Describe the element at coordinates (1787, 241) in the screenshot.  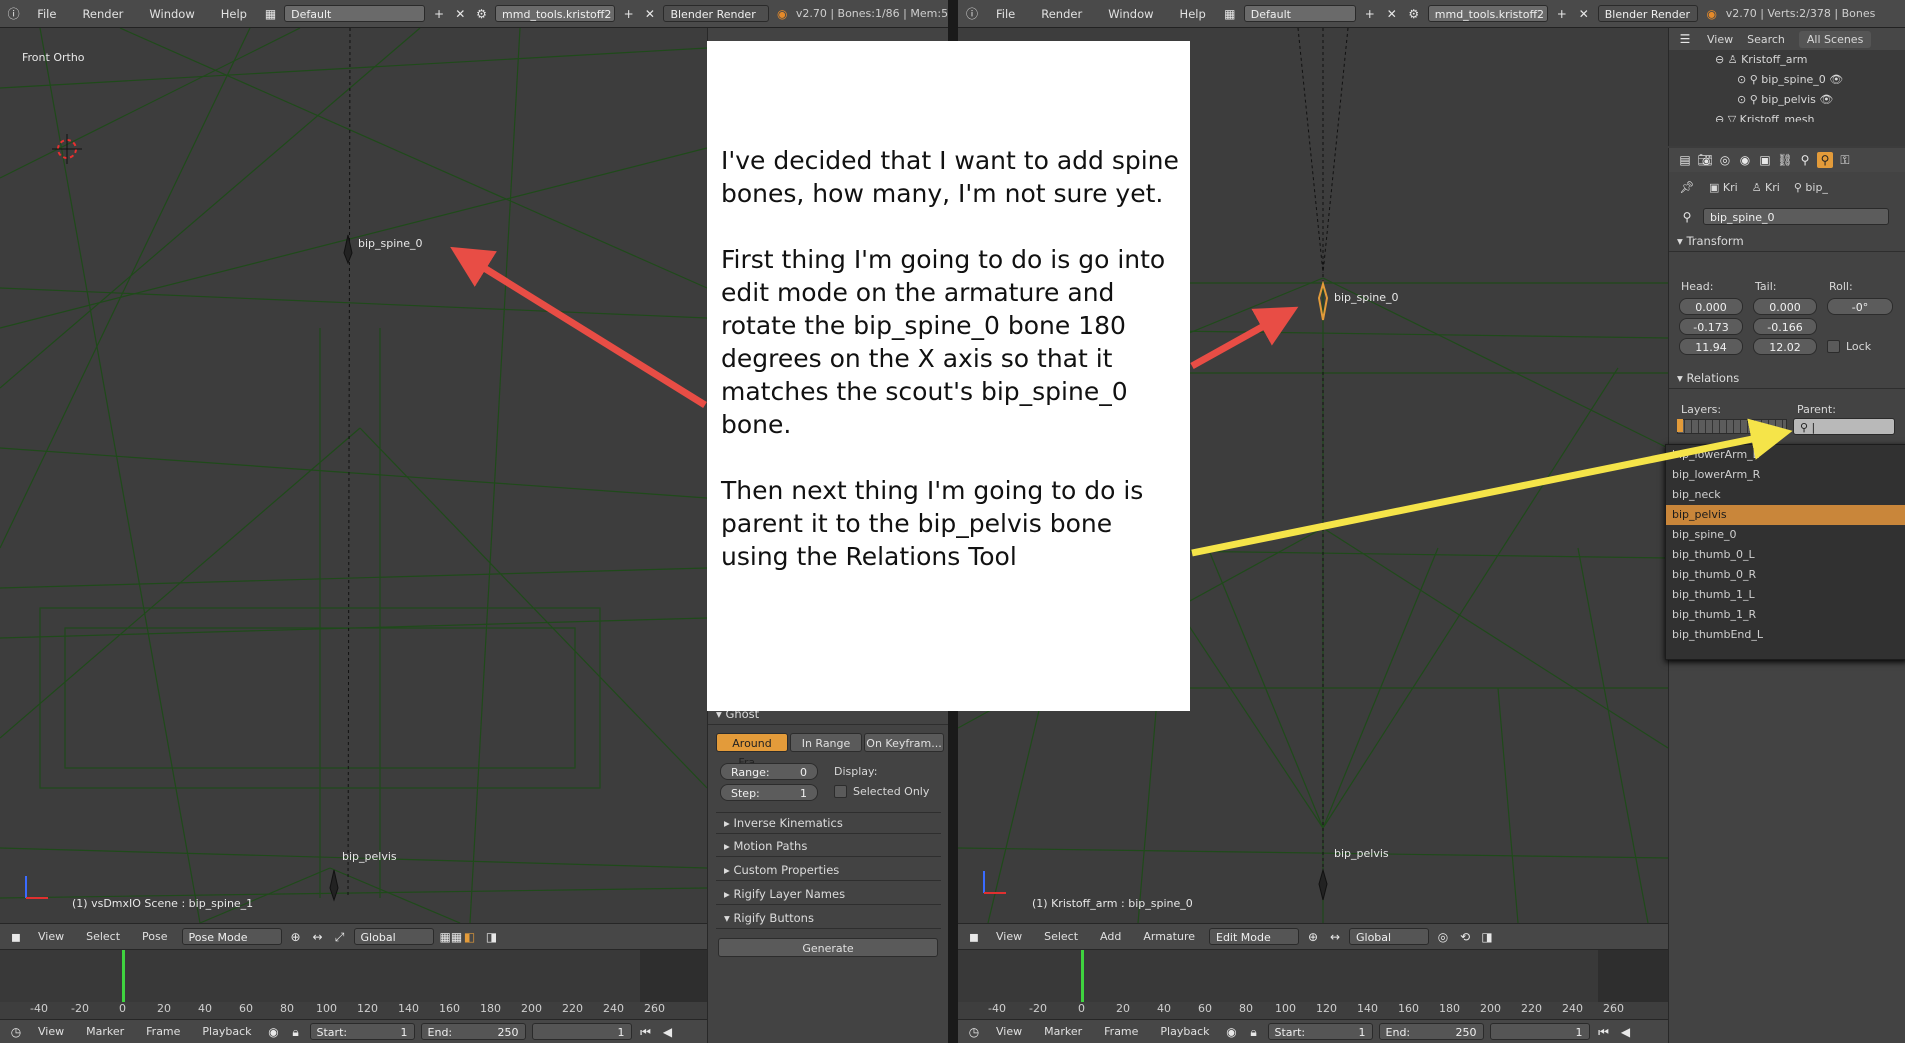
I see `transform-panel-header: ▾ Transform` at that location.